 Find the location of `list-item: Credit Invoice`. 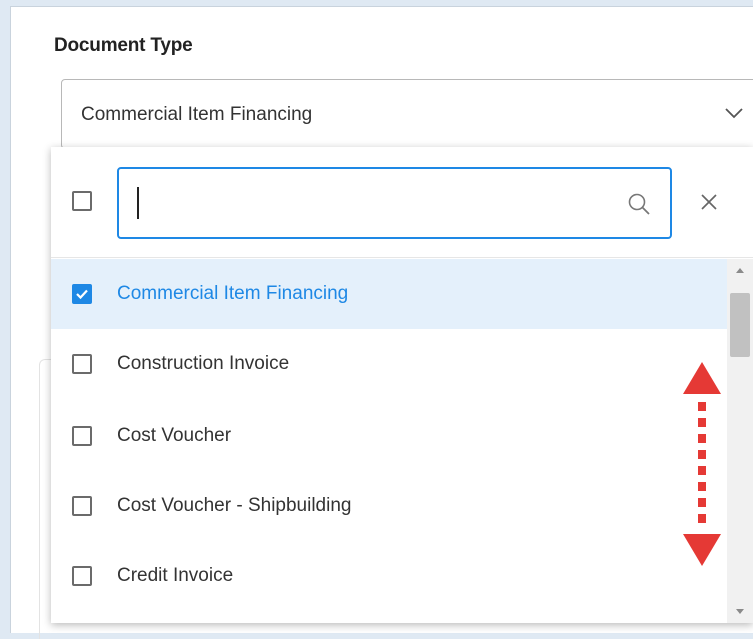

list-item: Credit Invoice is located at coordinates (389, 576).